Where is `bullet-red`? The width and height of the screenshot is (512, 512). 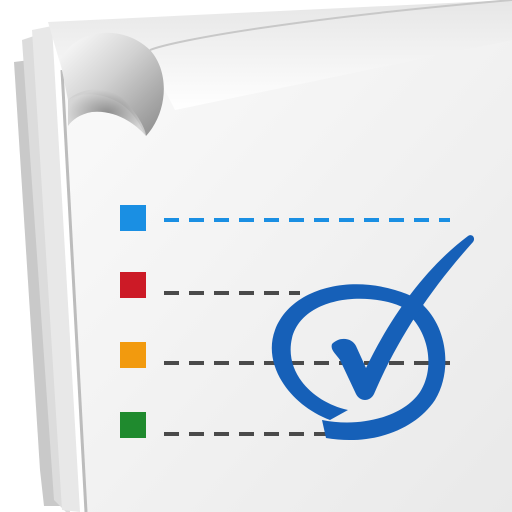
bullet-red is located at coordinates (133, 285).